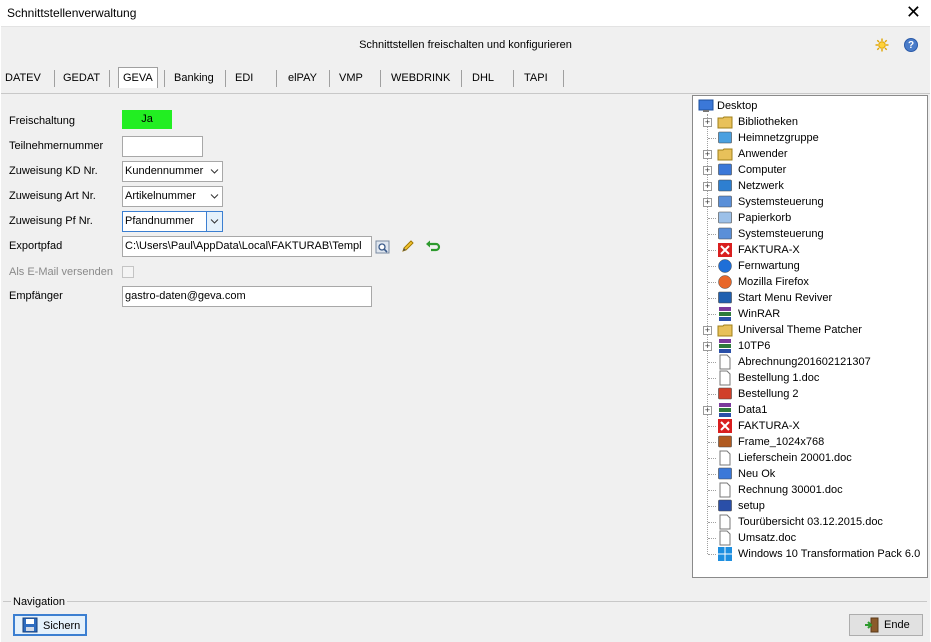  What do you see at coordinates (911, 45) in the screenshot?
I see `help-icon: ?` at bounding box center [911, 45].